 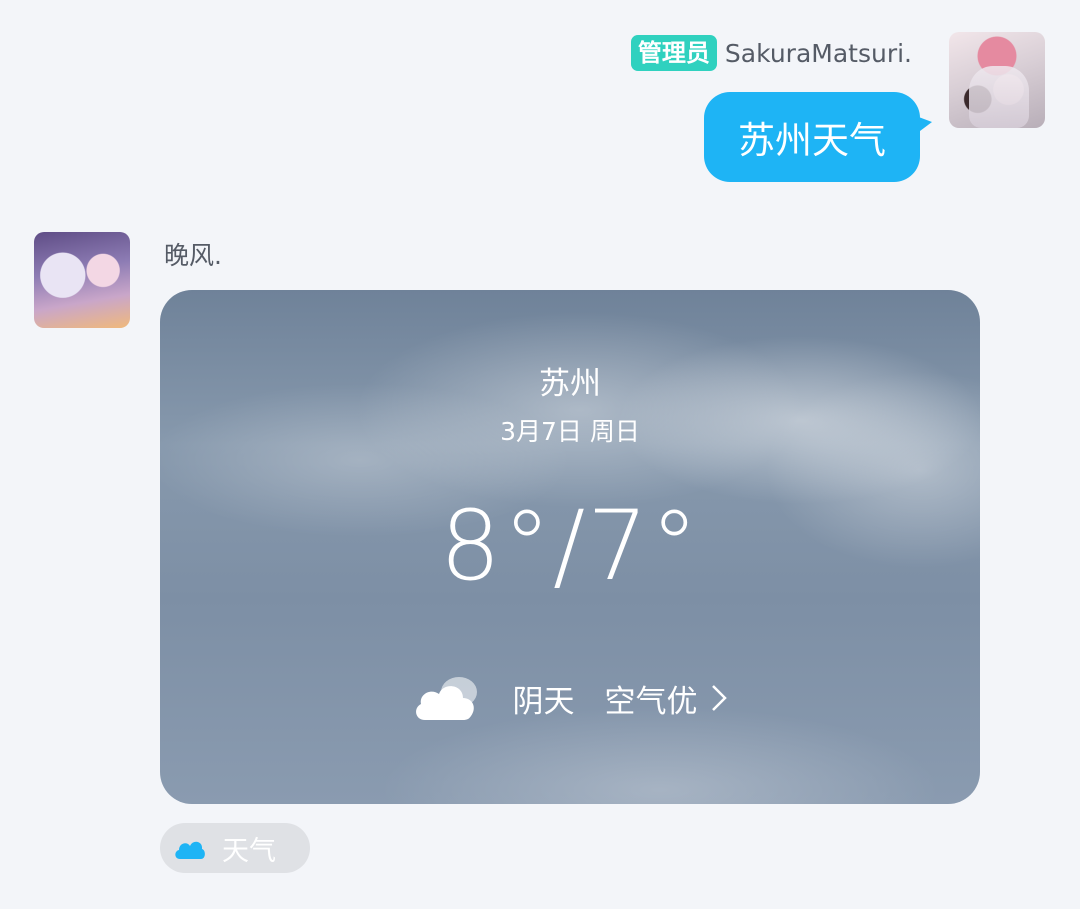 What do you see at coordinates (82, 280) in the screenshot?
I see `incoming-avatar` at bounding box center [82, 280].